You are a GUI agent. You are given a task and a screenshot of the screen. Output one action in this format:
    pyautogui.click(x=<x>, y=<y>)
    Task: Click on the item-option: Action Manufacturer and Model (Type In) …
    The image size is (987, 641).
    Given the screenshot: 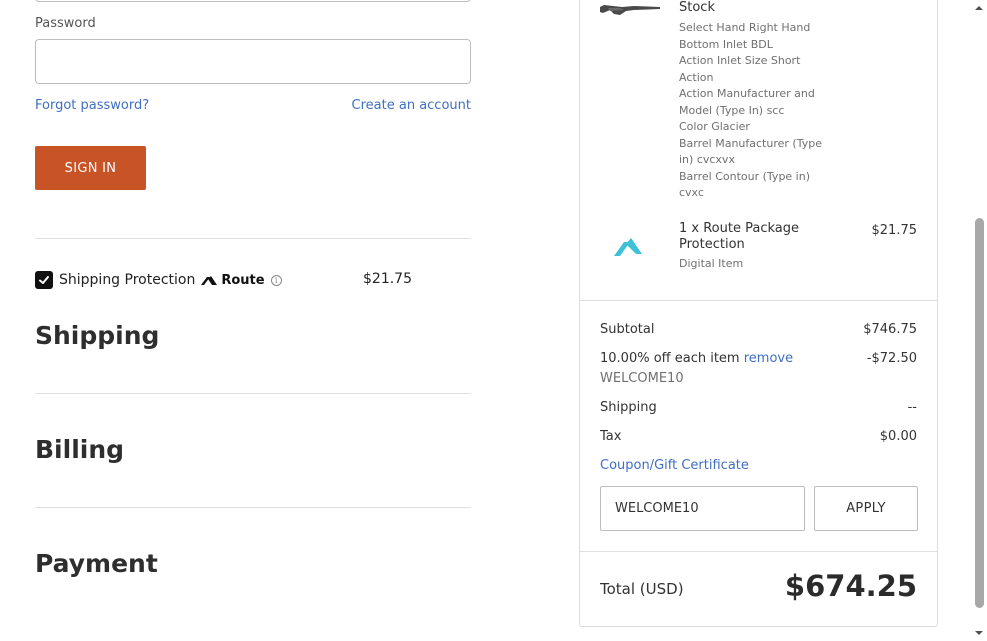 What is the action you would take?
    pyautogui.click(x=747, y=102)
    